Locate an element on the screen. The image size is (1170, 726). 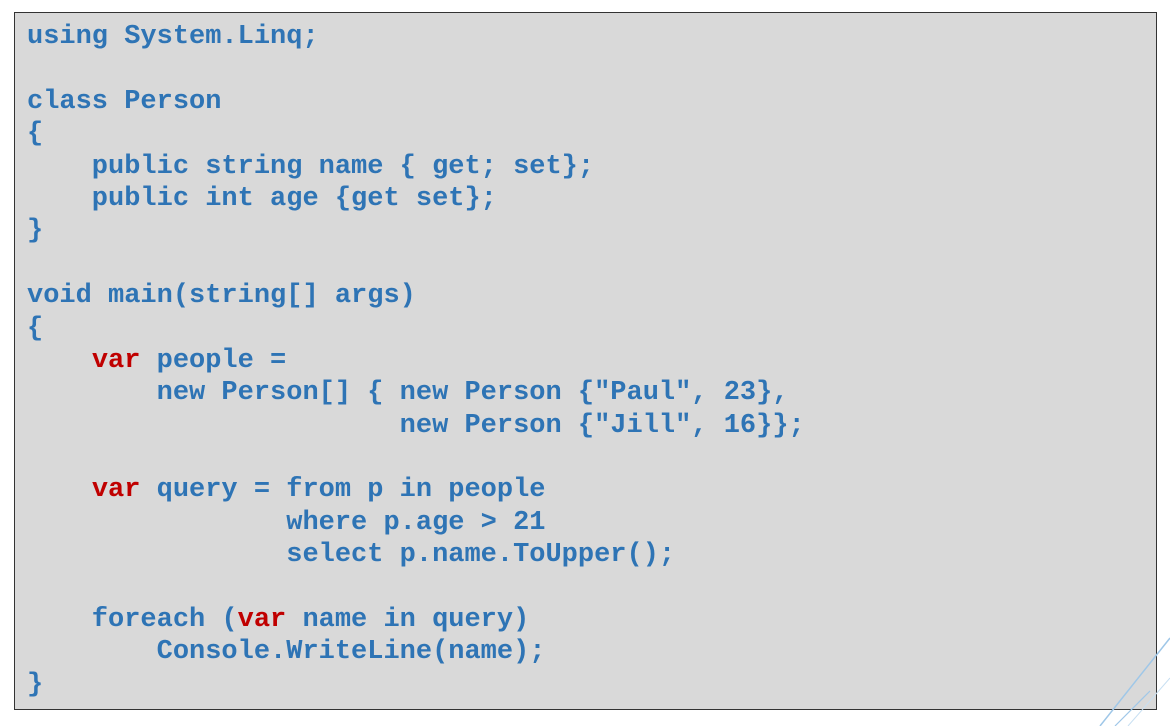
code-line: select p.name.ToUpper(); is located at coordinates (416, 555).